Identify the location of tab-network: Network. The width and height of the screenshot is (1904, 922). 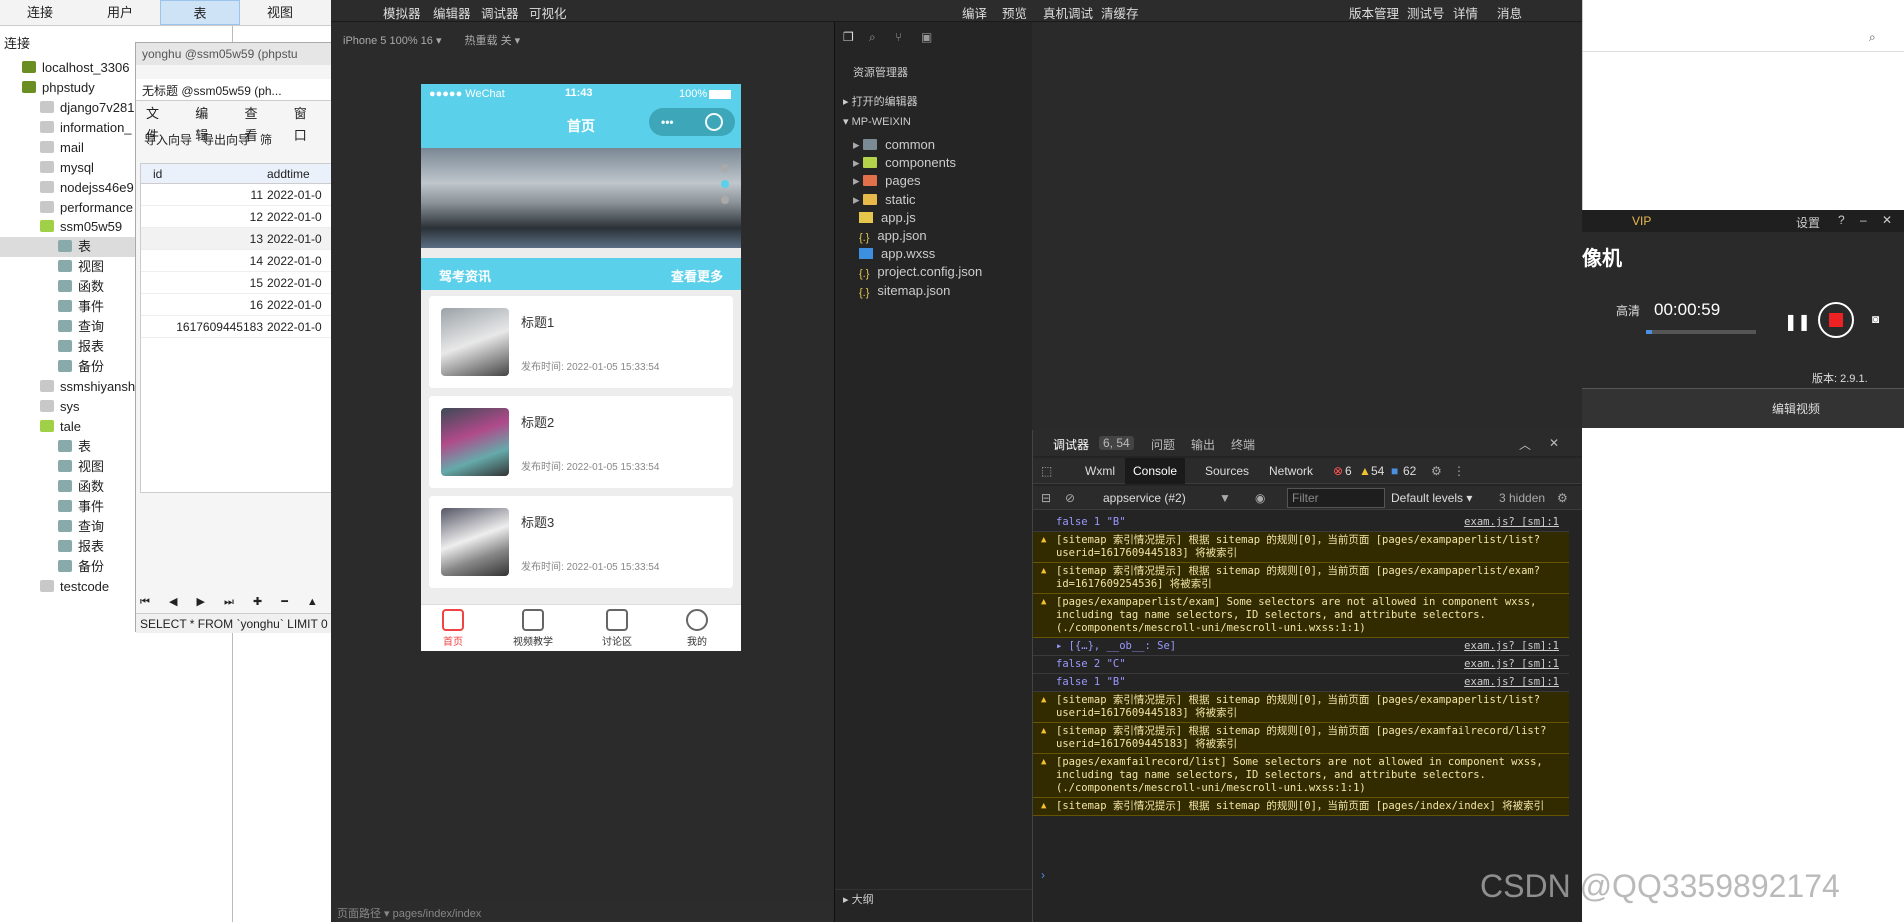
(1291, 471).